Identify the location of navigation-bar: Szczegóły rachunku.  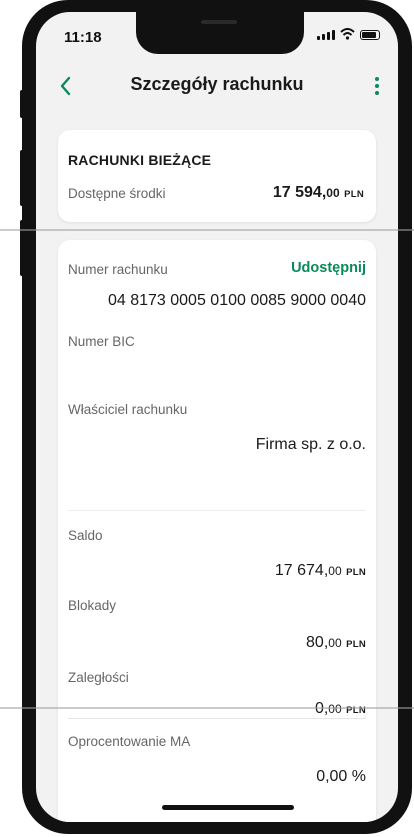
(217, 86).